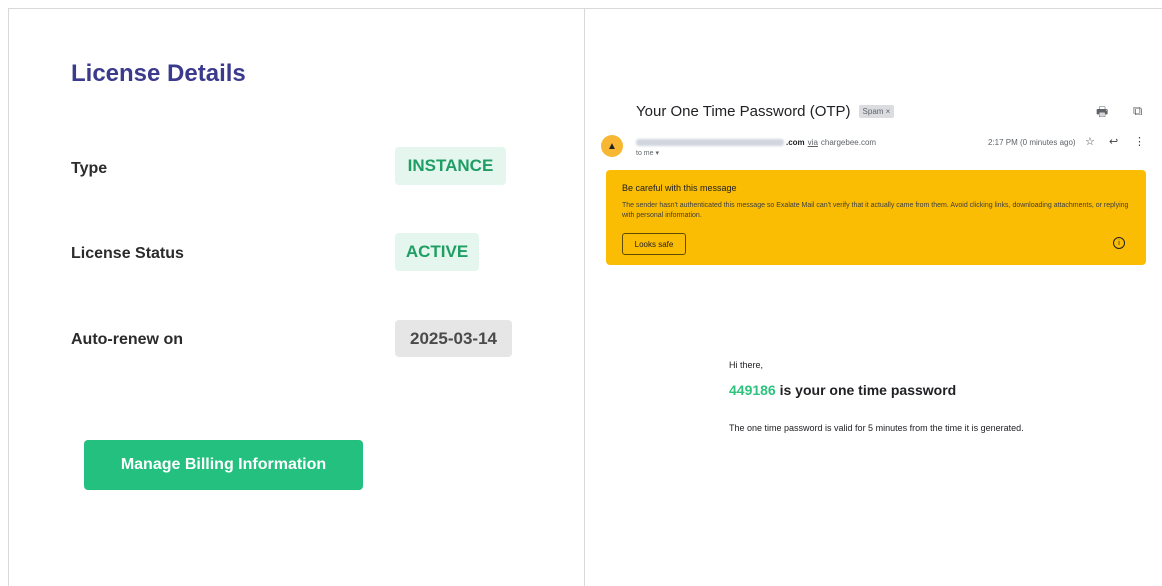 This screenshot has height=586, width=1162. I want to click on recipient-dropdown: to me ▾, so click(647, 153).